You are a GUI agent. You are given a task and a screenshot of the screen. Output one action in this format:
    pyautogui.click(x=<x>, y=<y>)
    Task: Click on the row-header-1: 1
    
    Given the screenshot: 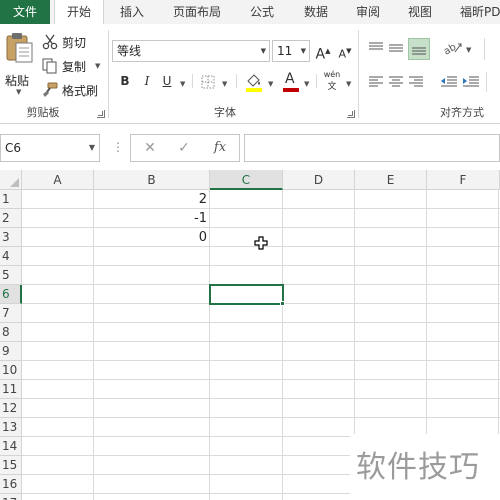 What is the action you would take?
    pyautogui.click(x=11, y=199)
    